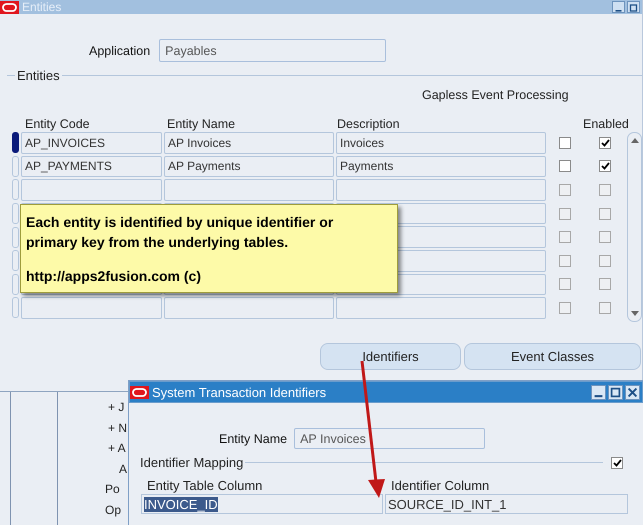 Image resolution: width=643 pixels, height=525 pixels. What do you see at coordinates (91, 143) in the screenshot?
I see `table-cell: AP_INVOICES` at bounding box center [91, 143].